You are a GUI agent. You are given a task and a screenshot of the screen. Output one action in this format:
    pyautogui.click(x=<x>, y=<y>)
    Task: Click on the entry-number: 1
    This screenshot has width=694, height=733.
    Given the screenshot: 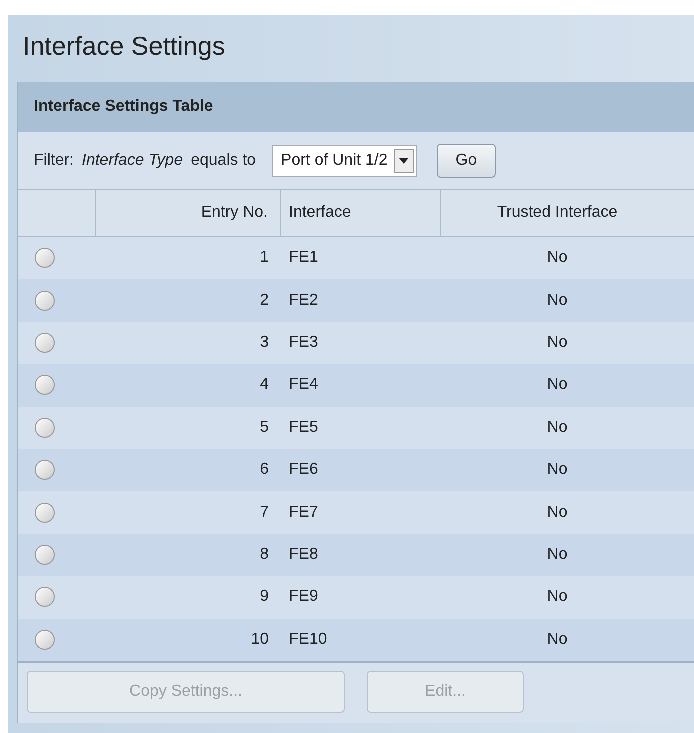 What is the action you would take?
    pyautogui.click(x=264, y=257)
    